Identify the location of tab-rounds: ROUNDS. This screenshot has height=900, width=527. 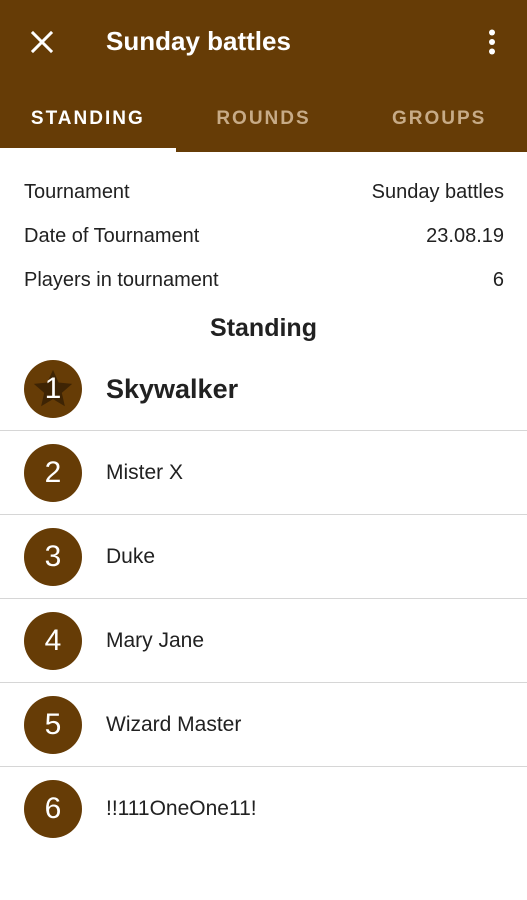
(264, 118).